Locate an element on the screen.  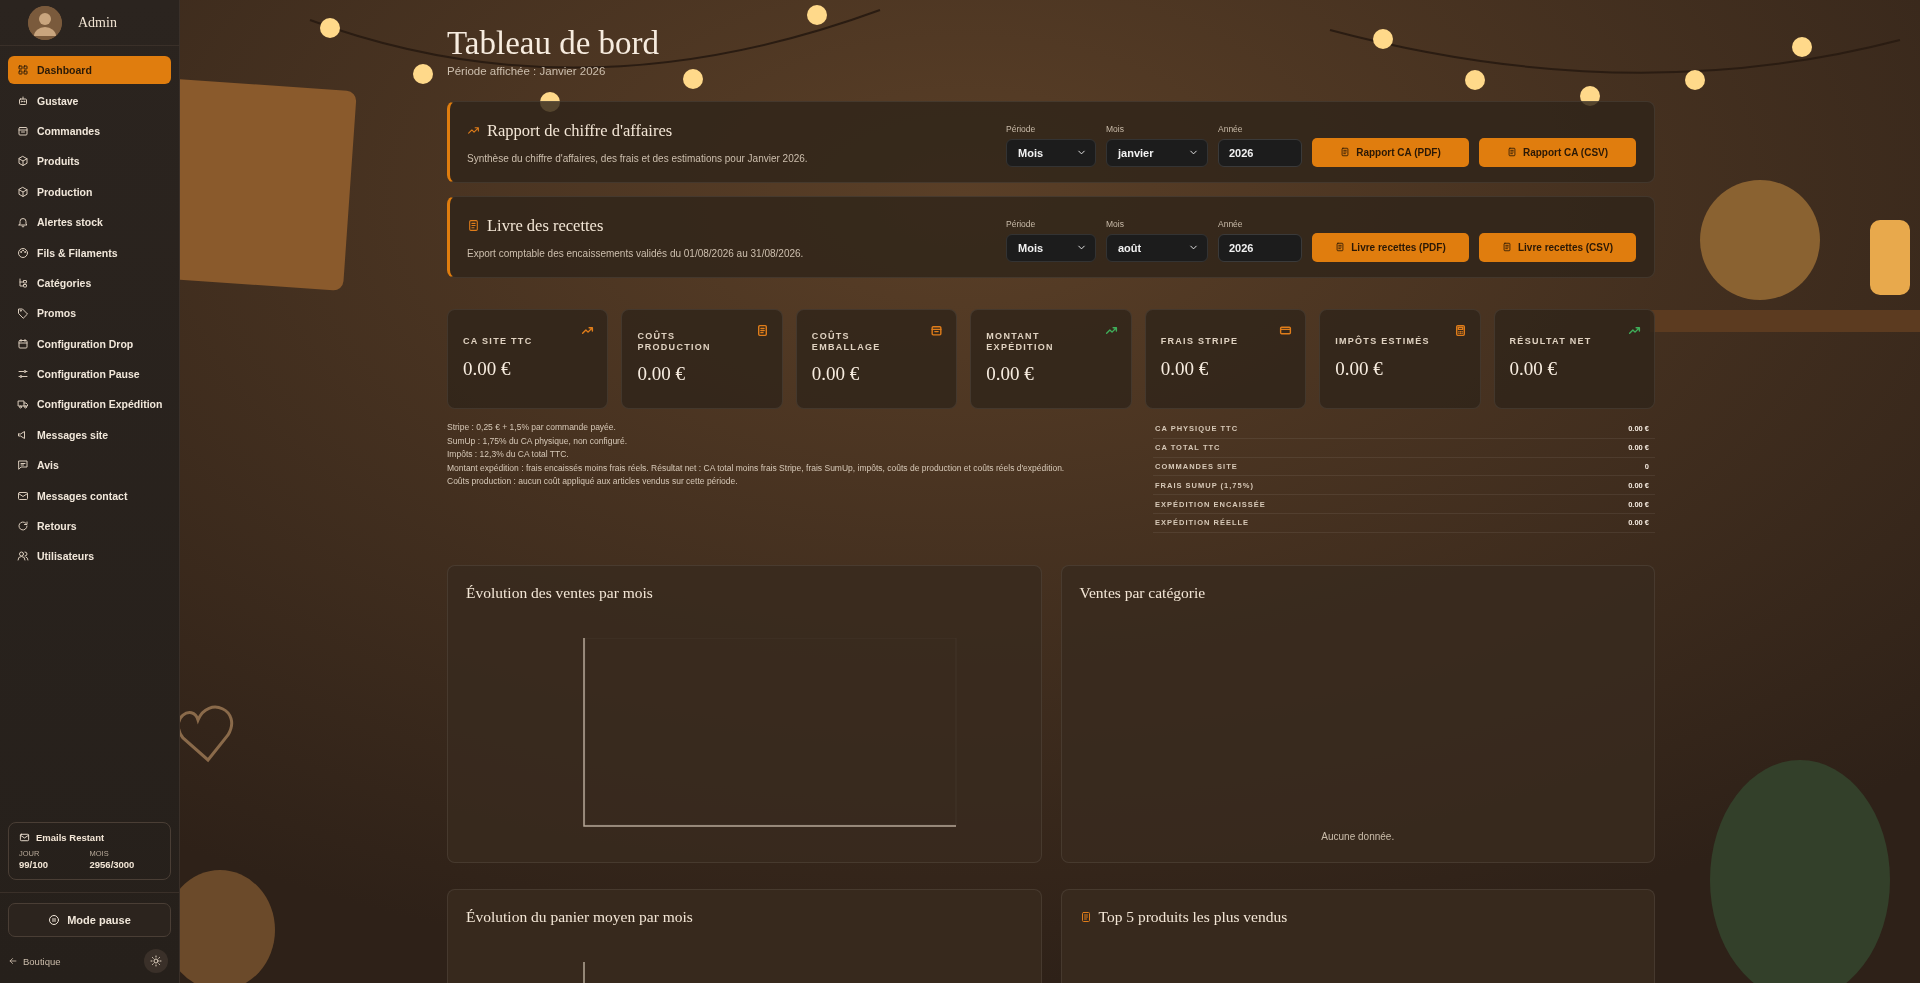
sidebar-item: Promos is located at coordinates (89, 313).